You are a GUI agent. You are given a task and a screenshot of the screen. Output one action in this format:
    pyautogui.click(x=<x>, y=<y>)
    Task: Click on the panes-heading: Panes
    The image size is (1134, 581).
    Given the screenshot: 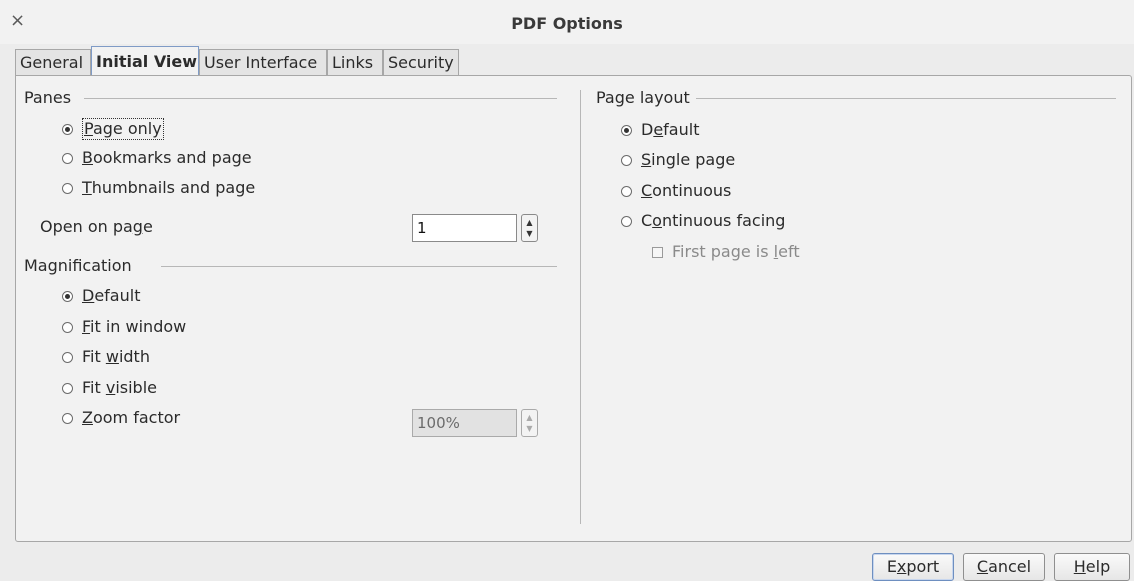 What is the action you would take?
    pyautogui.click(x=48, y=97)
    